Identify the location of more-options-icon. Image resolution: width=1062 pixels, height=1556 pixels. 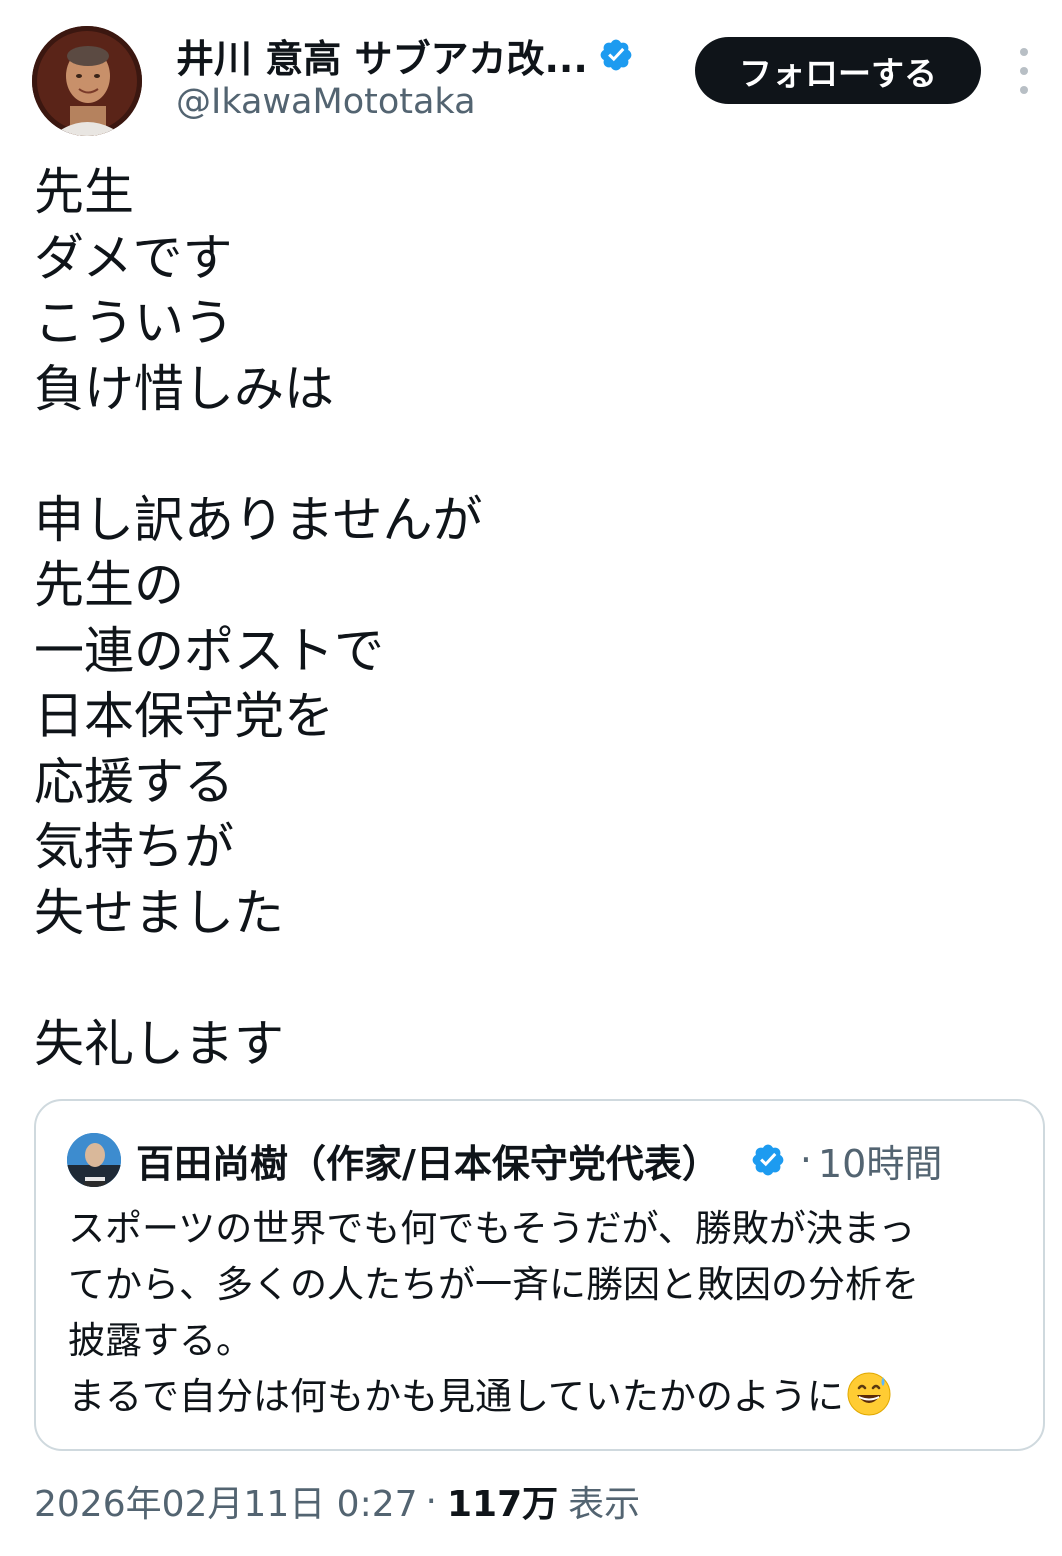
(1024, 71).